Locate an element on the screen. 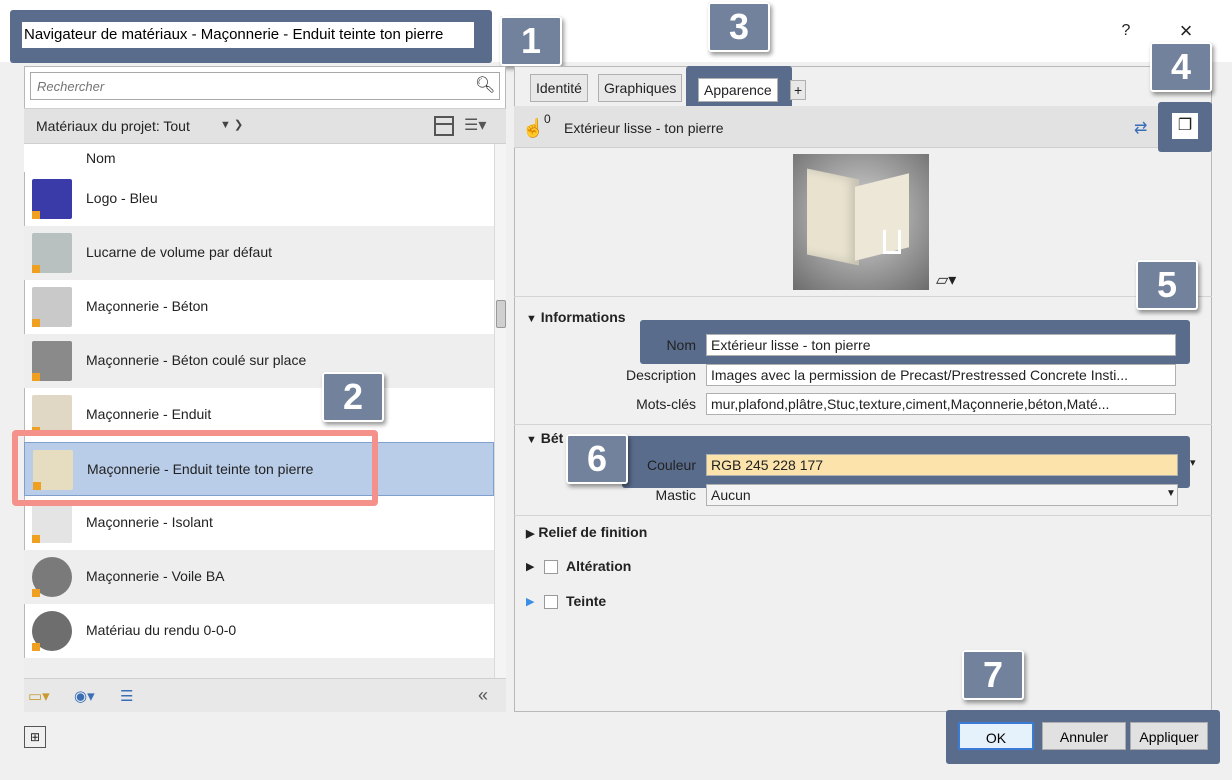  teinte-checkbox is located at coordinates (551, 602).